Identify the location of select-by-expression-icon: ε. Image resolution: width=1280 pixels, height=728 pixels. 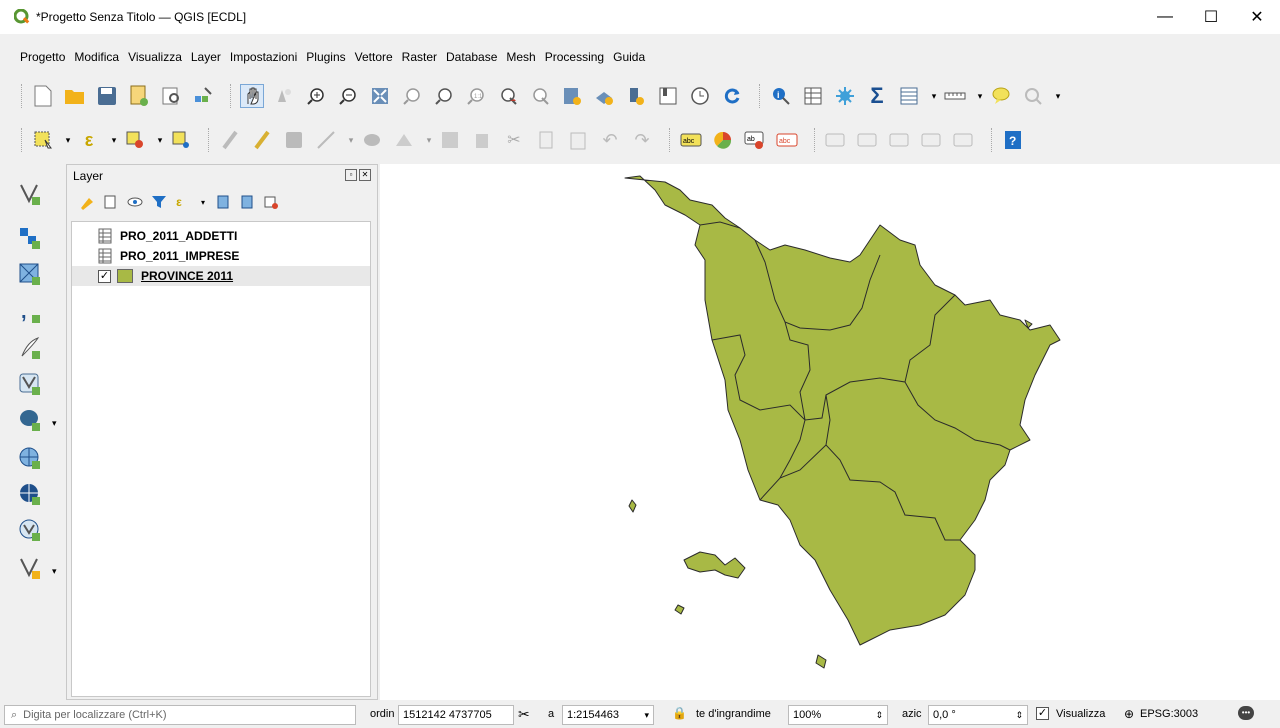
(89, 140).